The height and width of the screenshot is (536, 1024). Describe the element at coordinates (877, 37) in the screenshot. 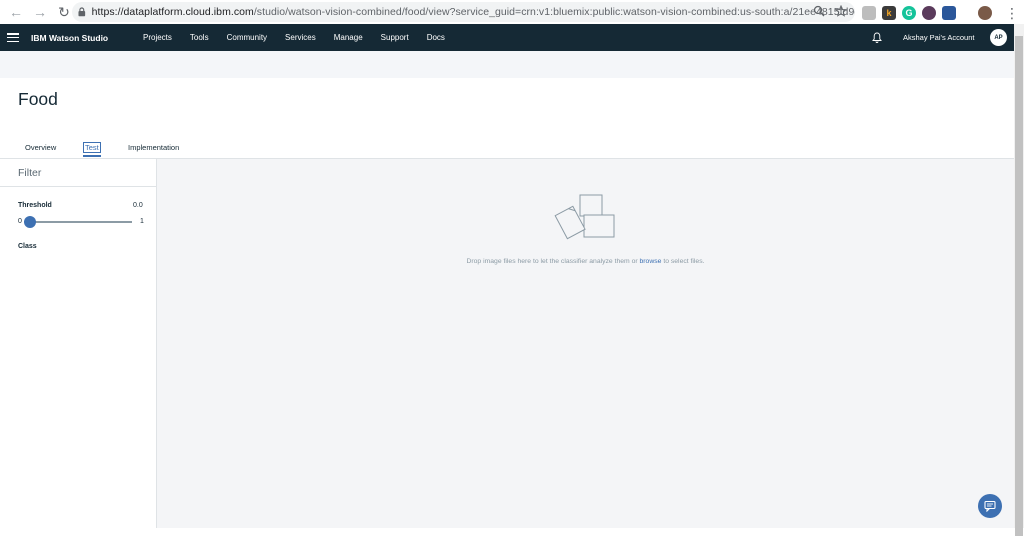

I see `notification-bell-icon` at that location.